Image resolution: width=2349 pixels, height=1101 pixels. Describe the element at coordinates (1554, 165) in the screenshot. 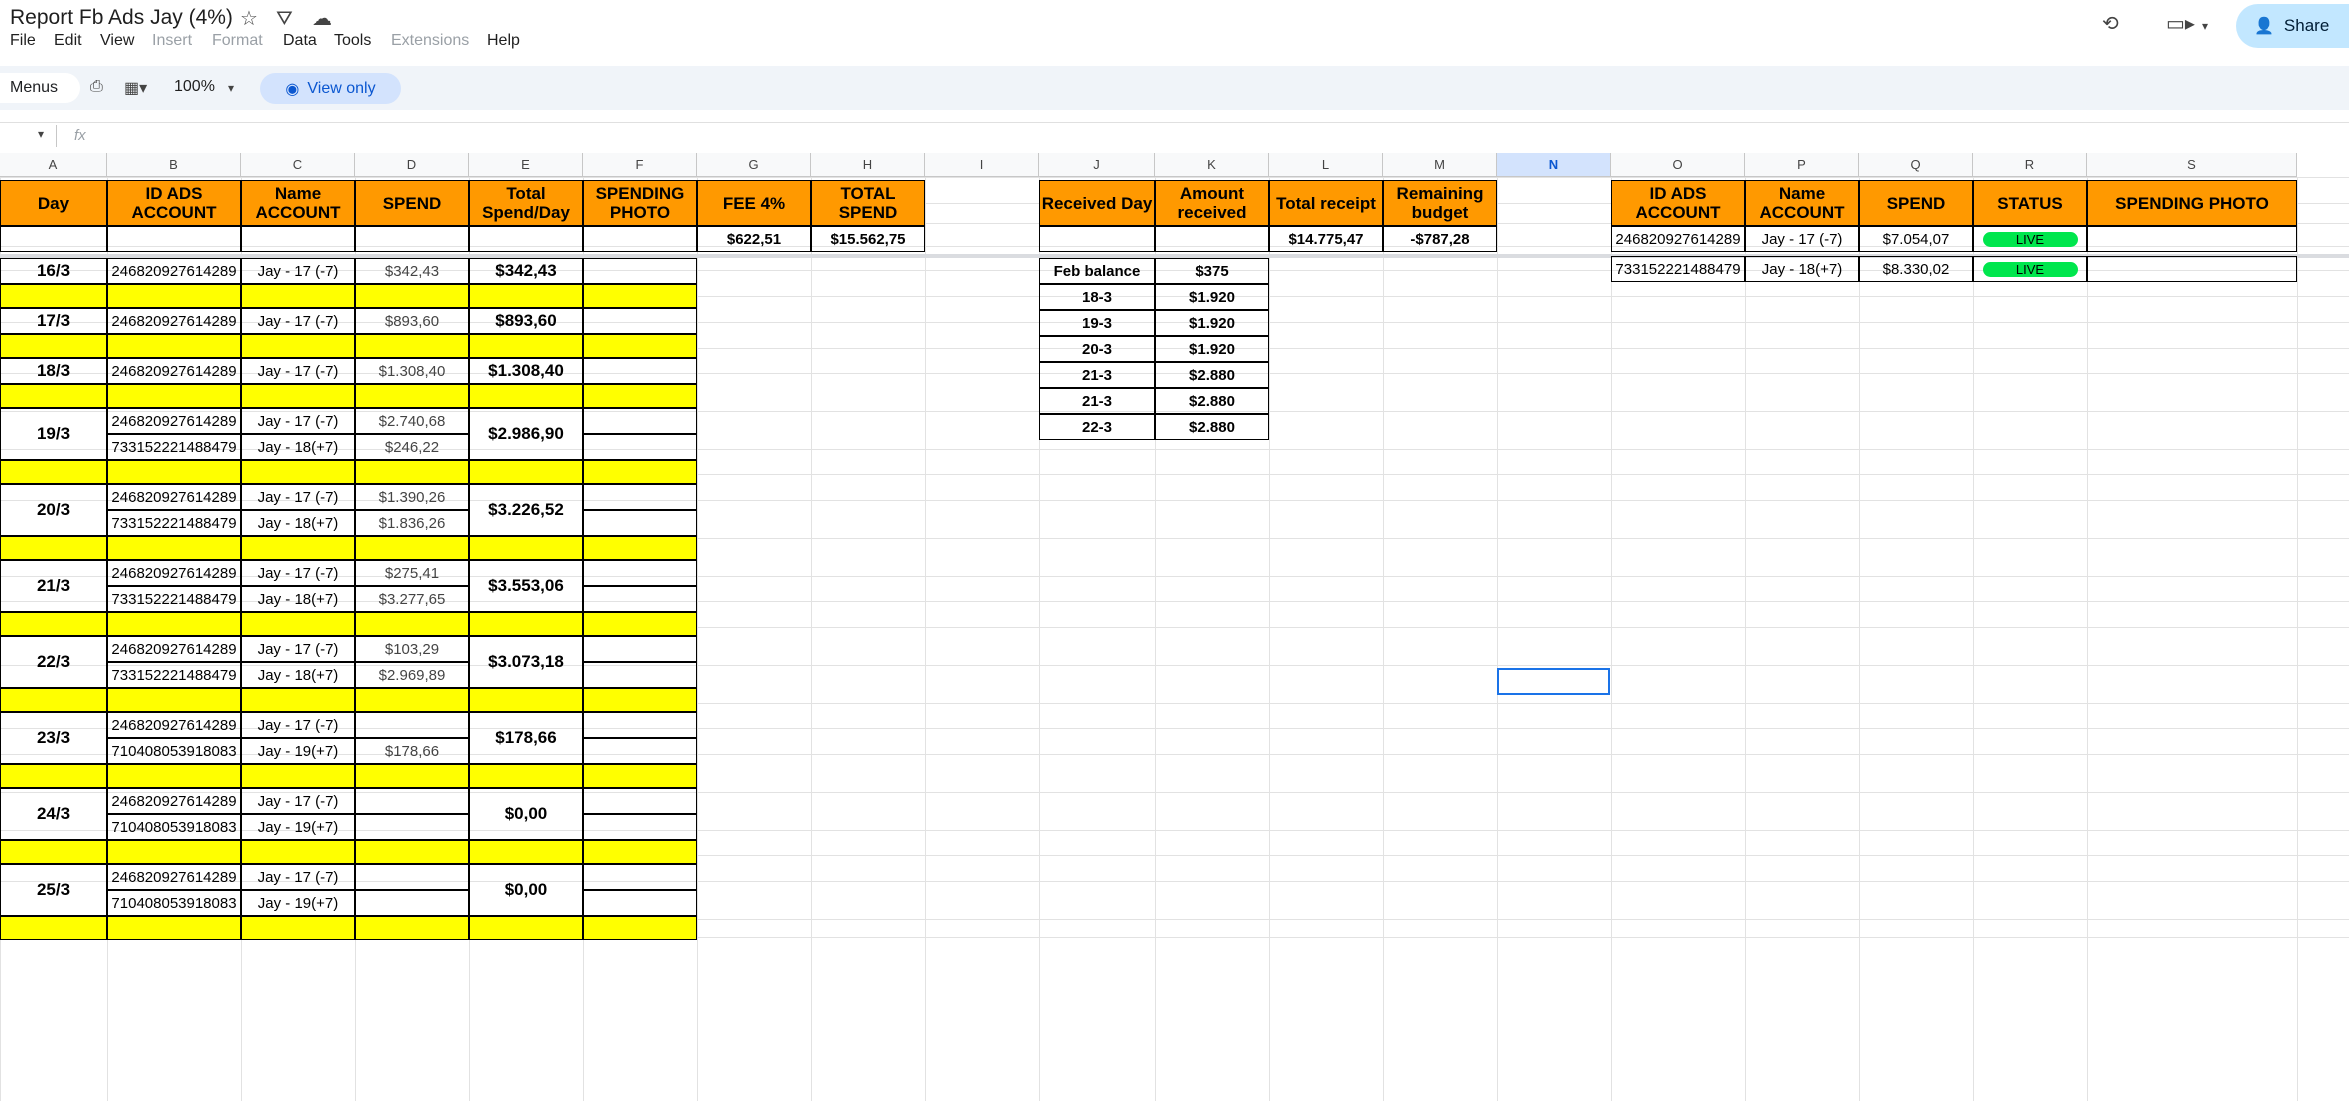

I see `column-header-n: N` at that location.